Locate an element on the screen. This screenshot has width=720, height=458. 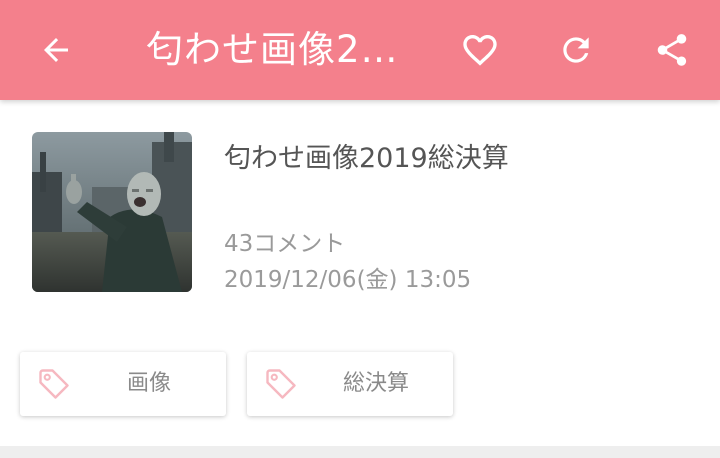
post-date: 2019/12/06(金) 13:05 is located at coordinates (348, 280).